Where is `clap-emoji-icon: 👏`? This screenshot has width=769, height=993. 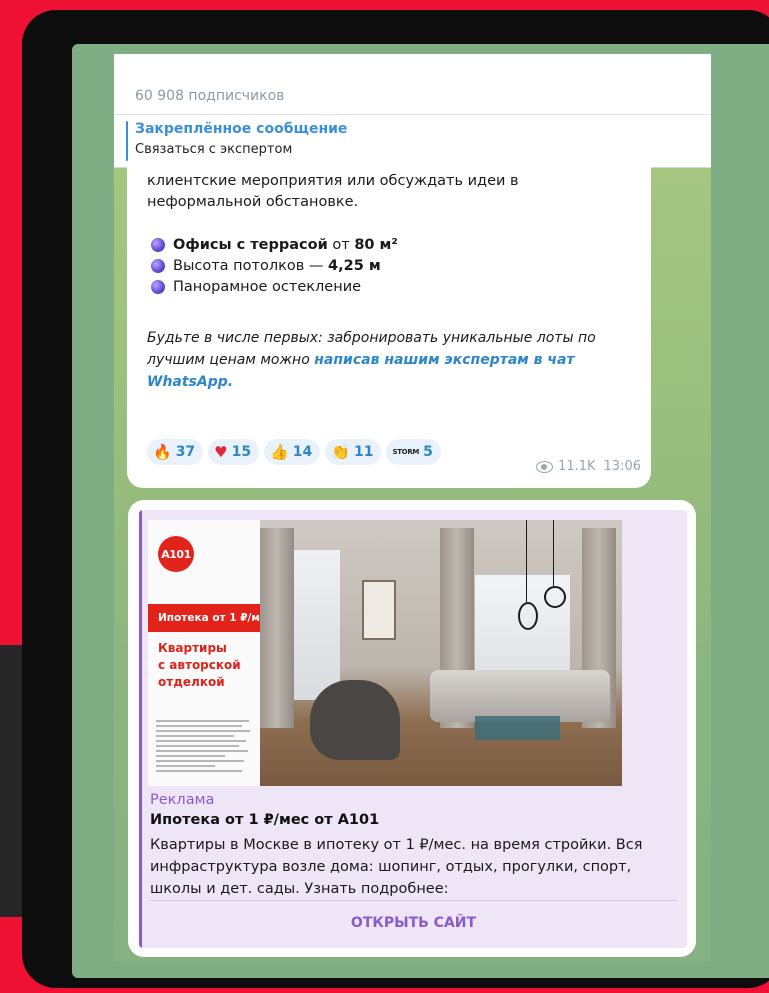 clap-emoji-icon: 👏 is located at coordinates (340, 452).